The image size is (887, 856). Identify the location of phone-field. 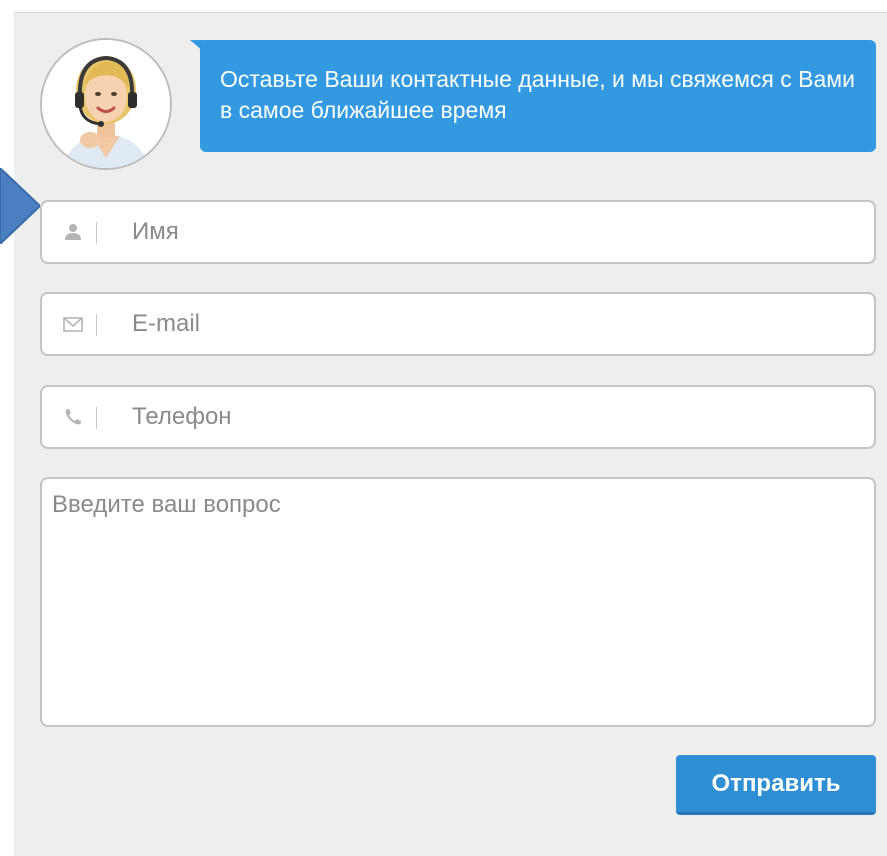
(458, 417).